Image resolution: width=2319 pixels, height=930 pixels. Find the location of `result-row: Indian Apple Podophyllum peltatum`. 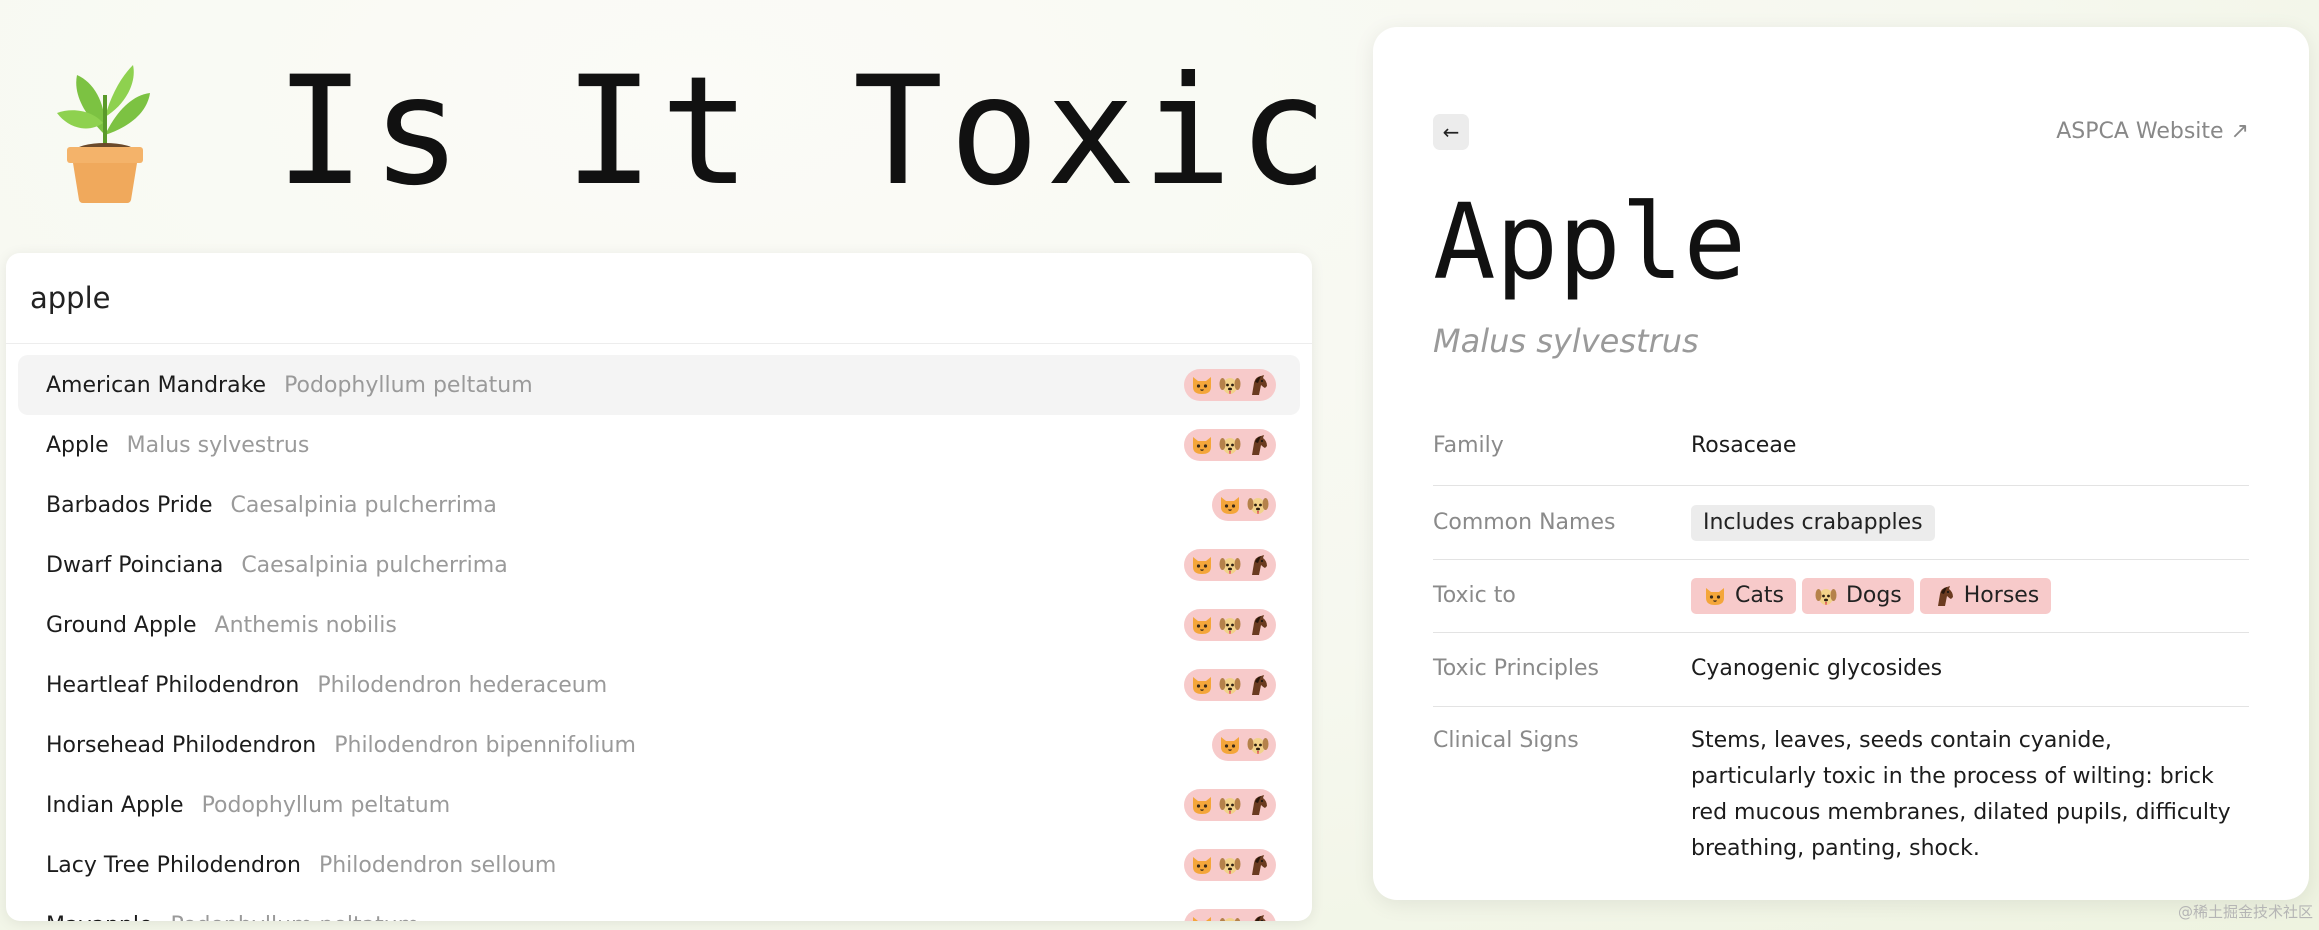

result-row: Indian Apple Podophyllum peltatum is located at coordinates (659, 805).